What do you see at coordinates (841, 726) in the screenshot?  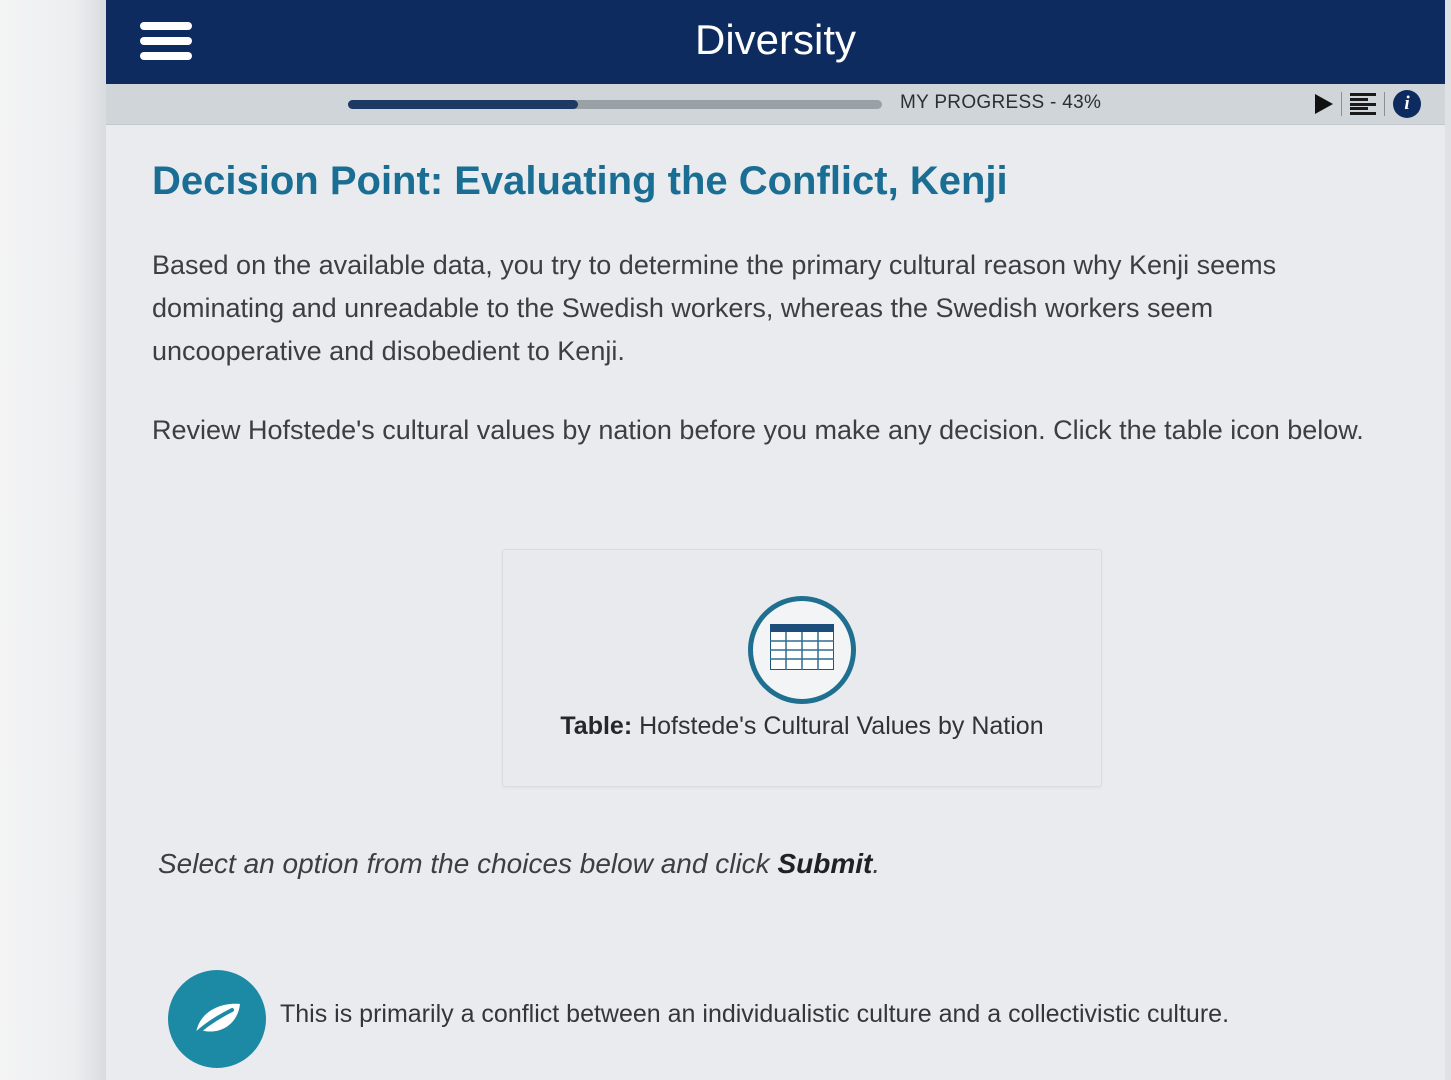 I see `table-caption-text: Hofstede's Cultural Values by Nation` at bounding box center [841, 726].